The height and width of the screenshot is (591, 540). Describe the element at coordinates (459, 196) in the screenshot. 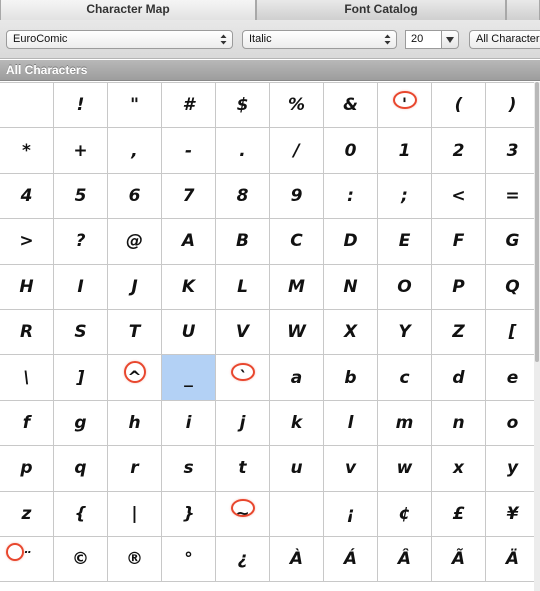

I see `glyph-cell: <` at that location.